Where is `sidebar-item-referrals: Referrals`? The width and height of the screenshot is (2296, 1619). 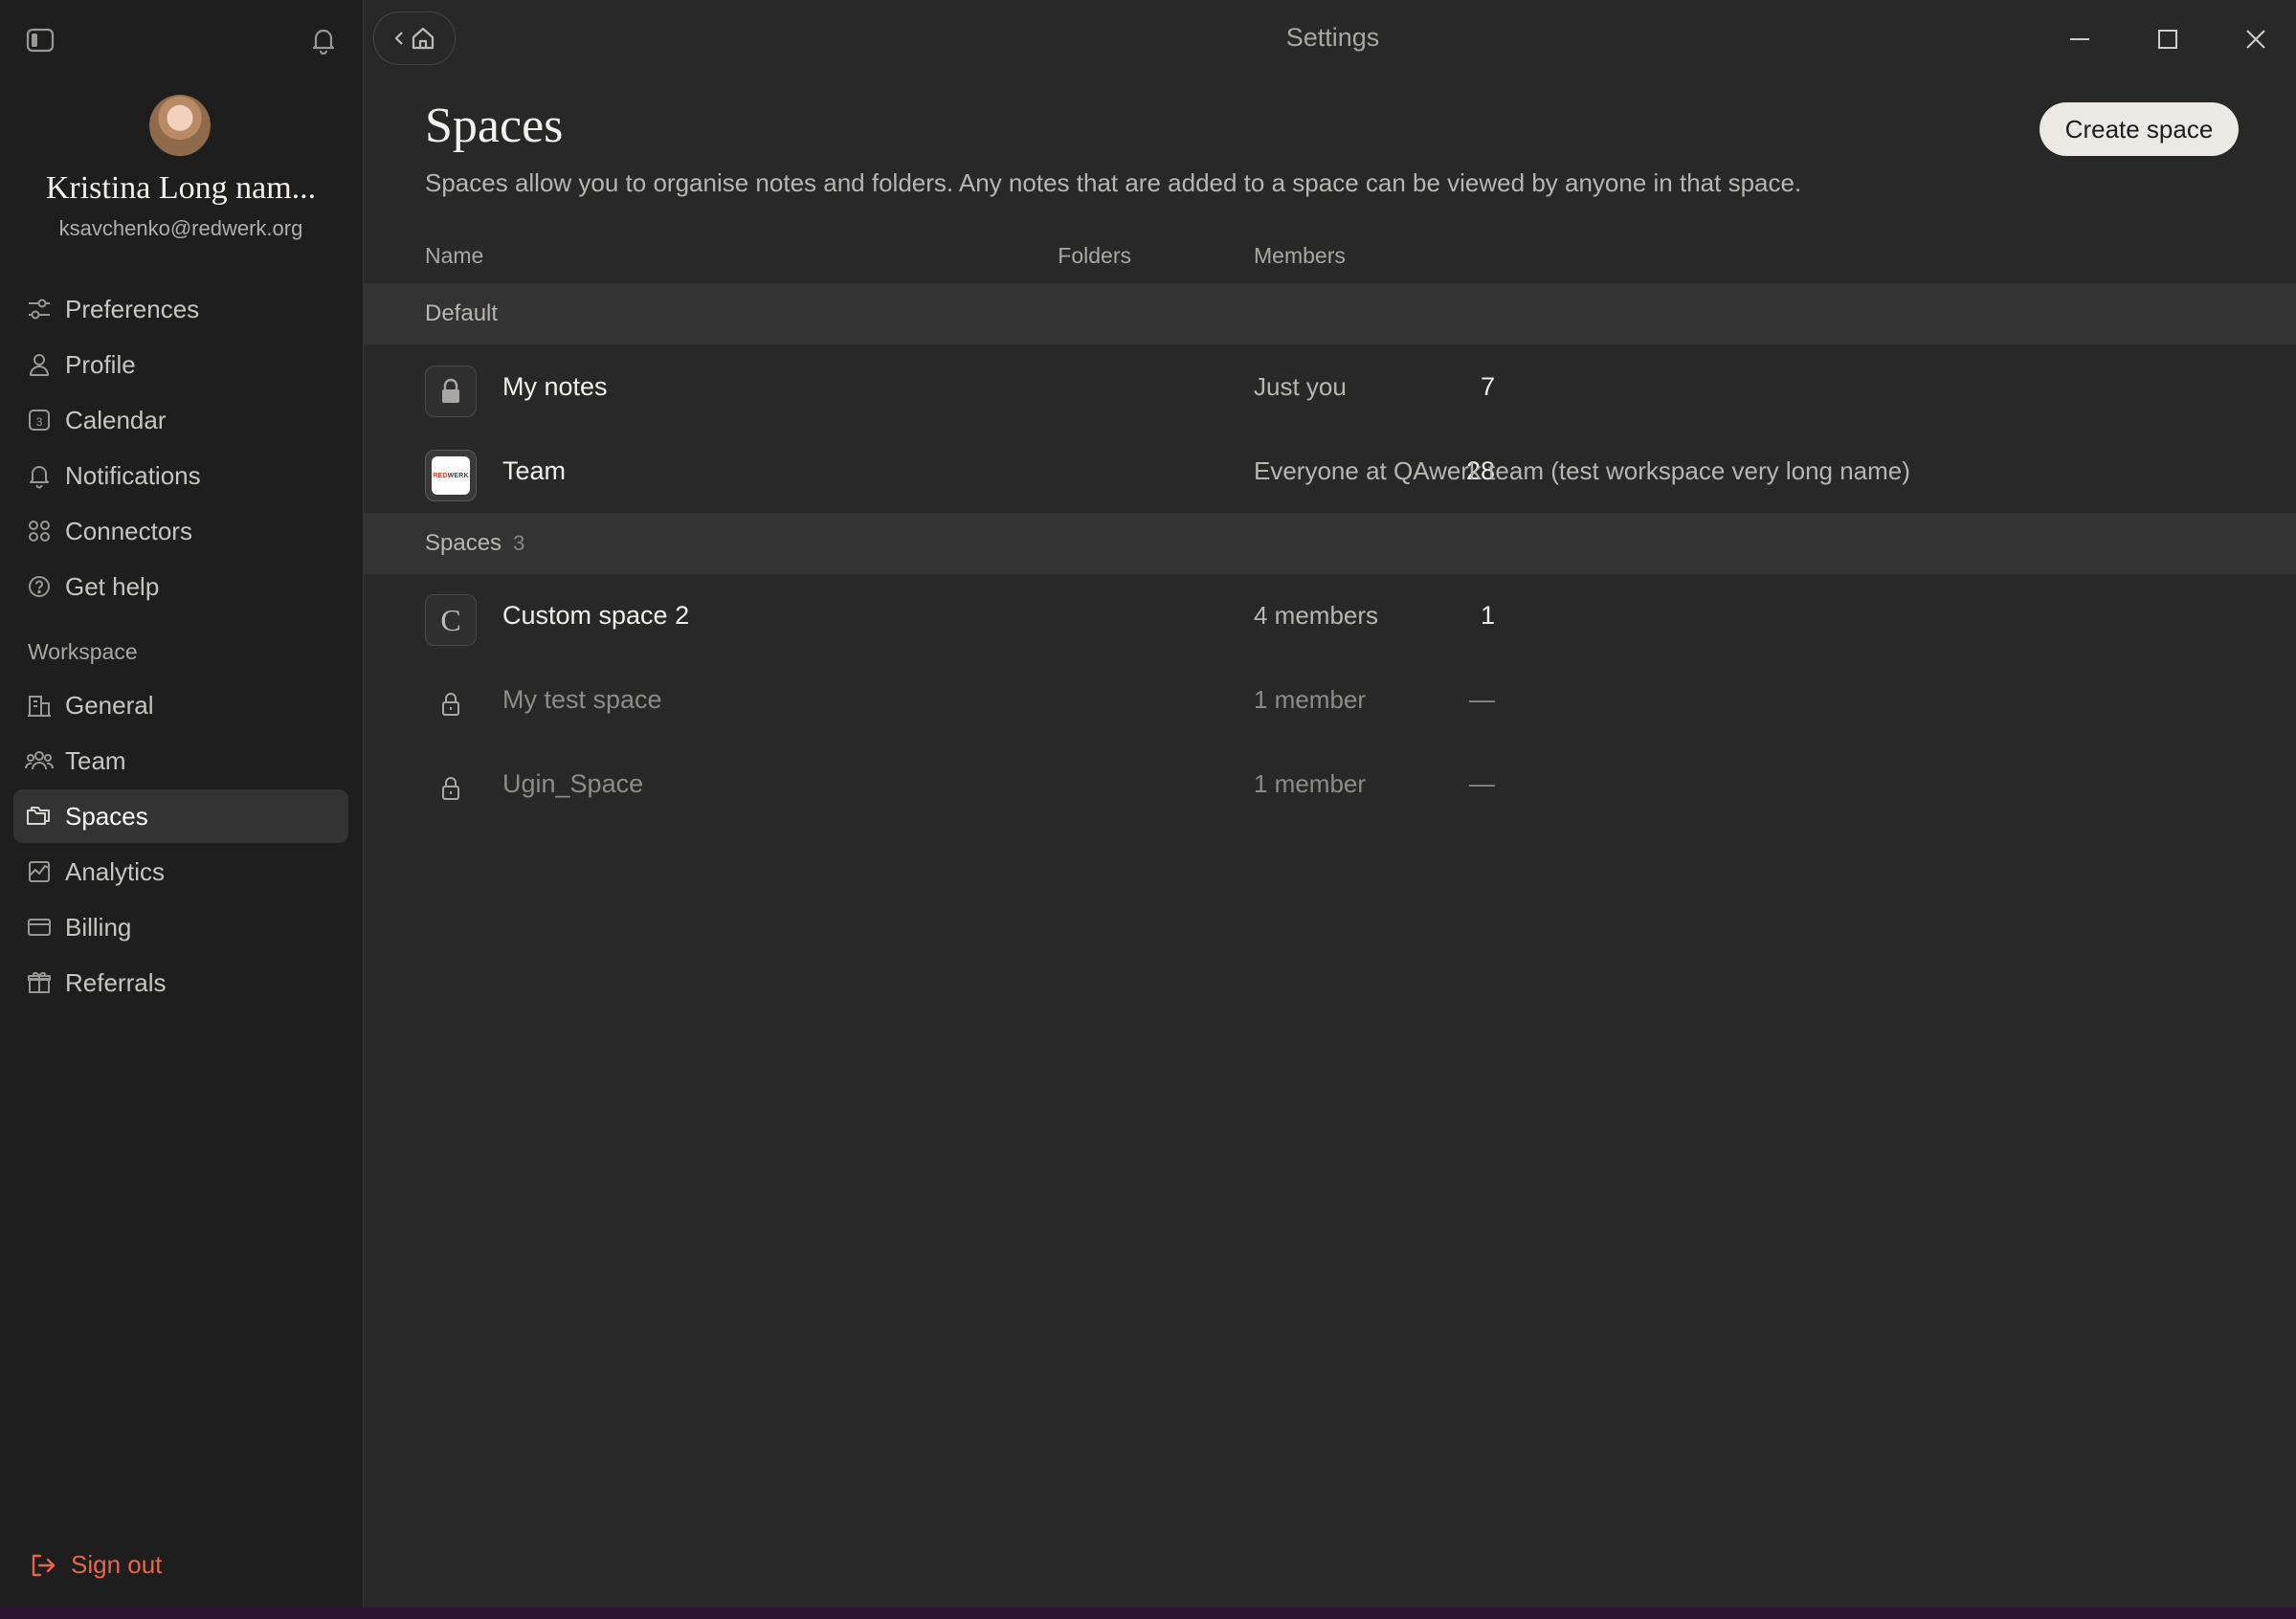 sidebar-item-referrals: Referrals is located at coordinates (180, 982).